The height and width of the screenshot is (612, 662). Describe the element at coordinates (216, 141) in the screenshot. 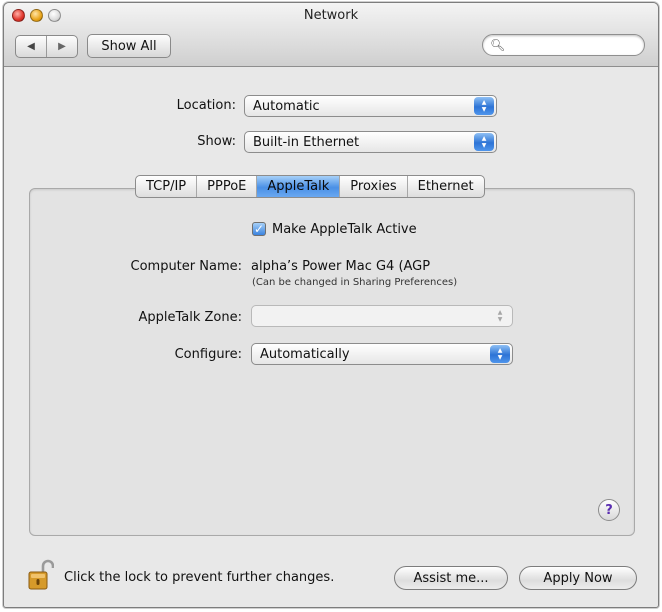

I see `show-label: Show:` at that location.